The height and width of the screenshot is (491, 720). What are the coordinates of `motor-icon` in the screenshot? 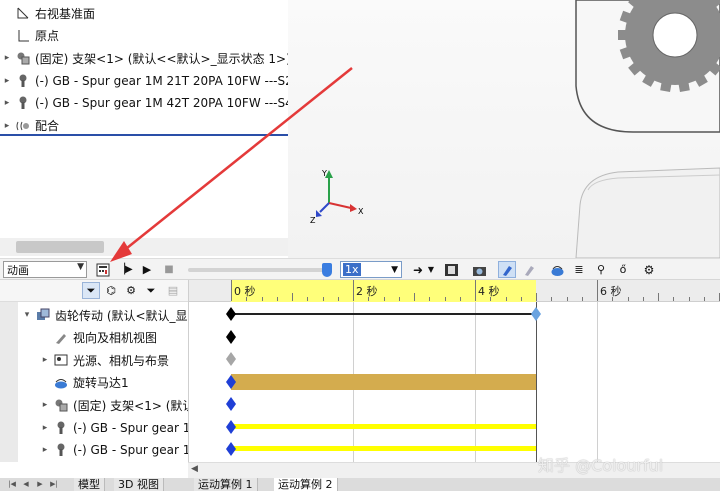 It's located at (61, 383).